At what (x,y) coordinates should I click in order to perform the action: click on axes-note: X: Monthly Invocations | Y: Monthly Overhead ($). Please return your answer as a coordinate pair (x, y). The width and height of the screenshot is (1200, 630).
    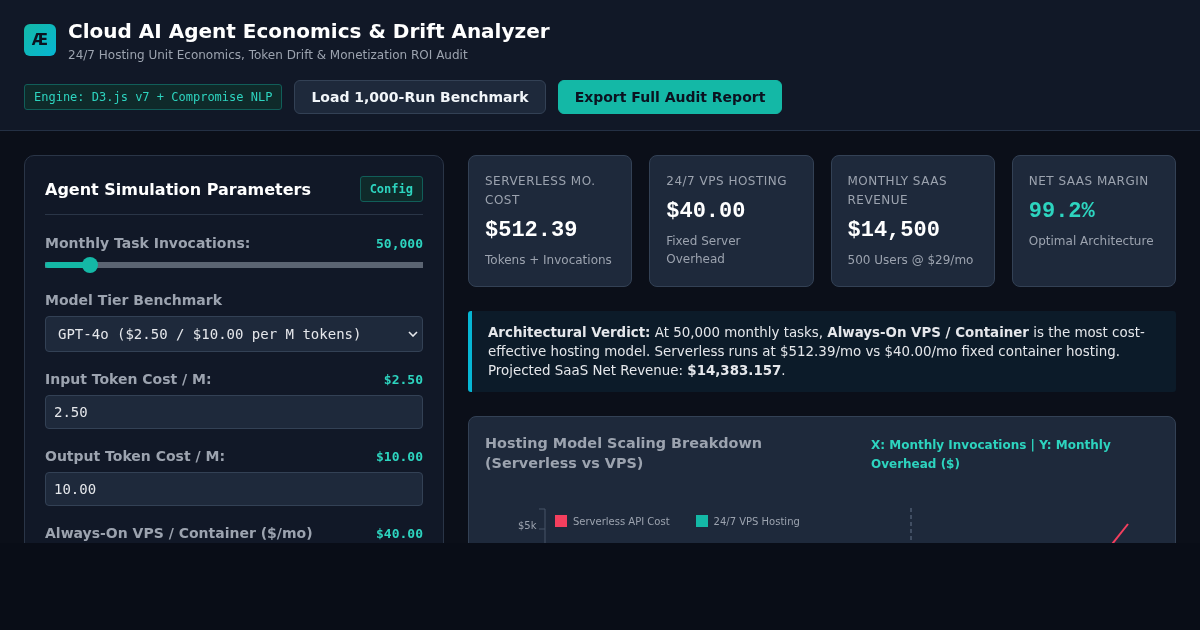
    Looking at the image, I should click on (991, 455).